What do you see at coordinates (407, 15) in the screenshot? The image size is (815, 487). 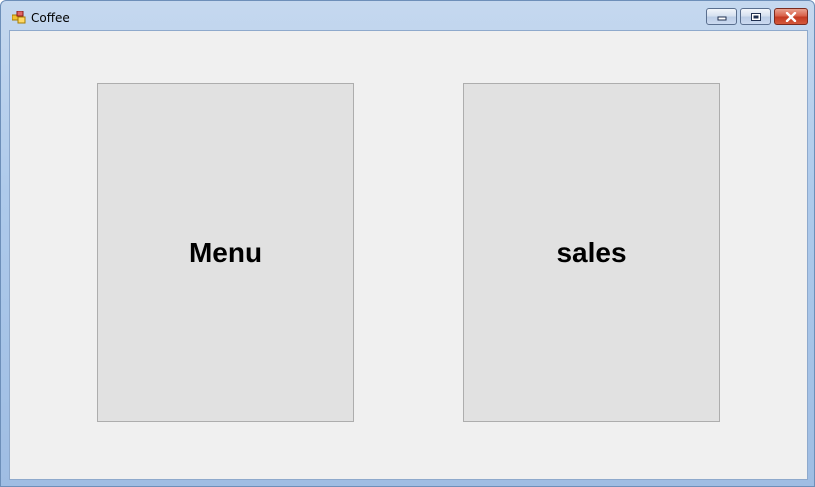 I see `title-bar: Coffee` at bounding box center [407, 15].